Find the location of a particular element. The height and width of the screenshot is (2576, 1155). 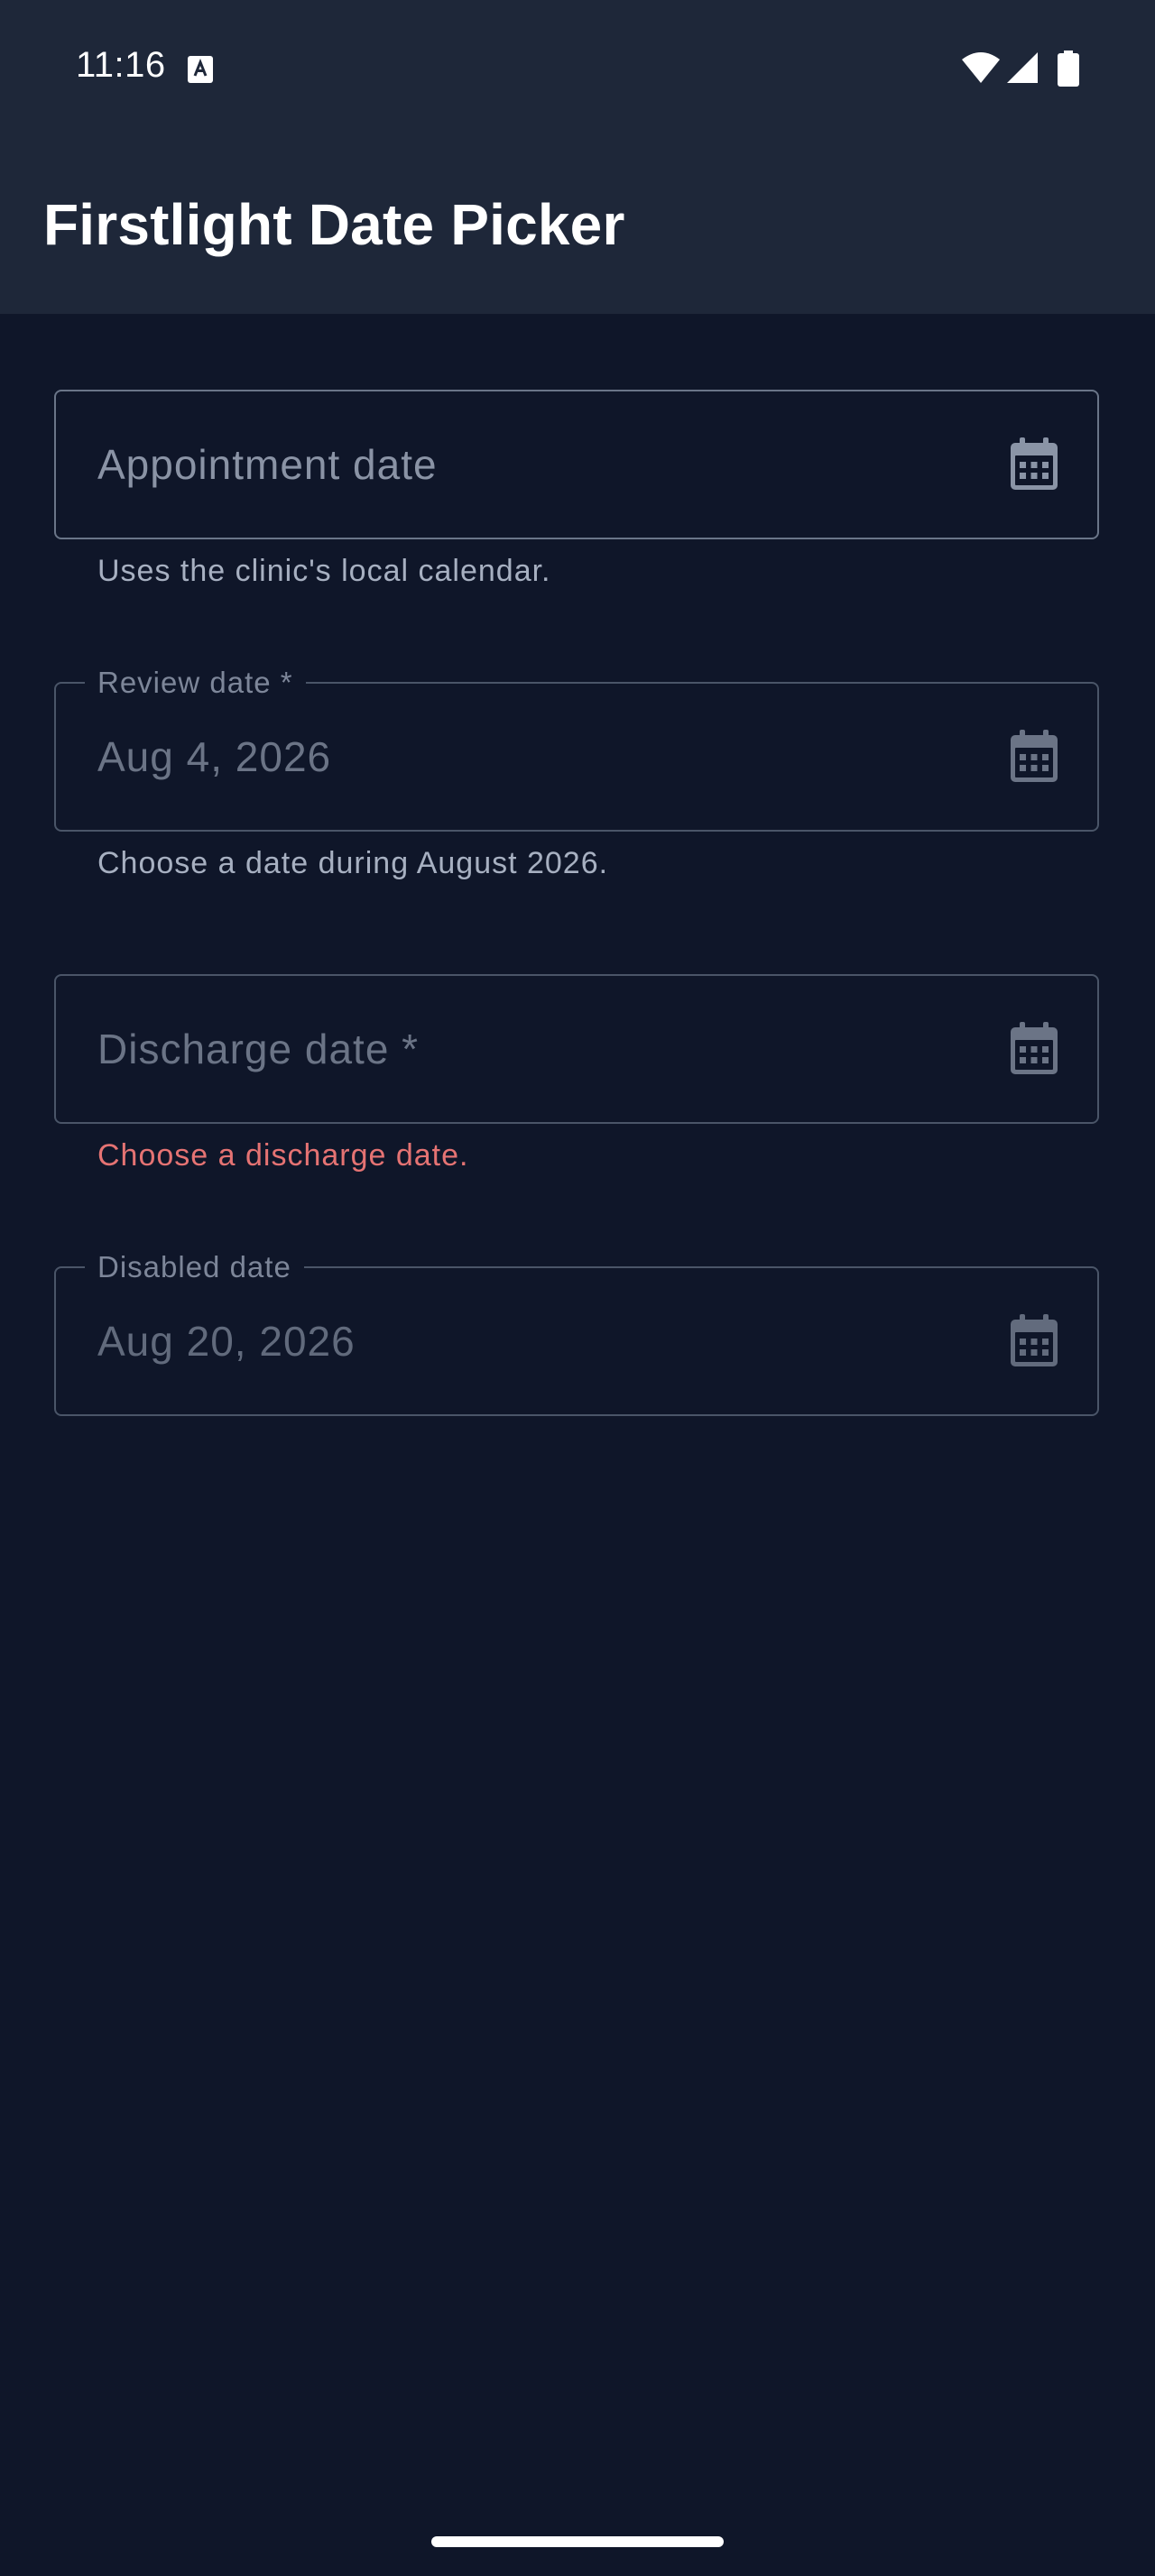

appointment-date-placeholder: Appointment date is located at coordinates (267, 464).